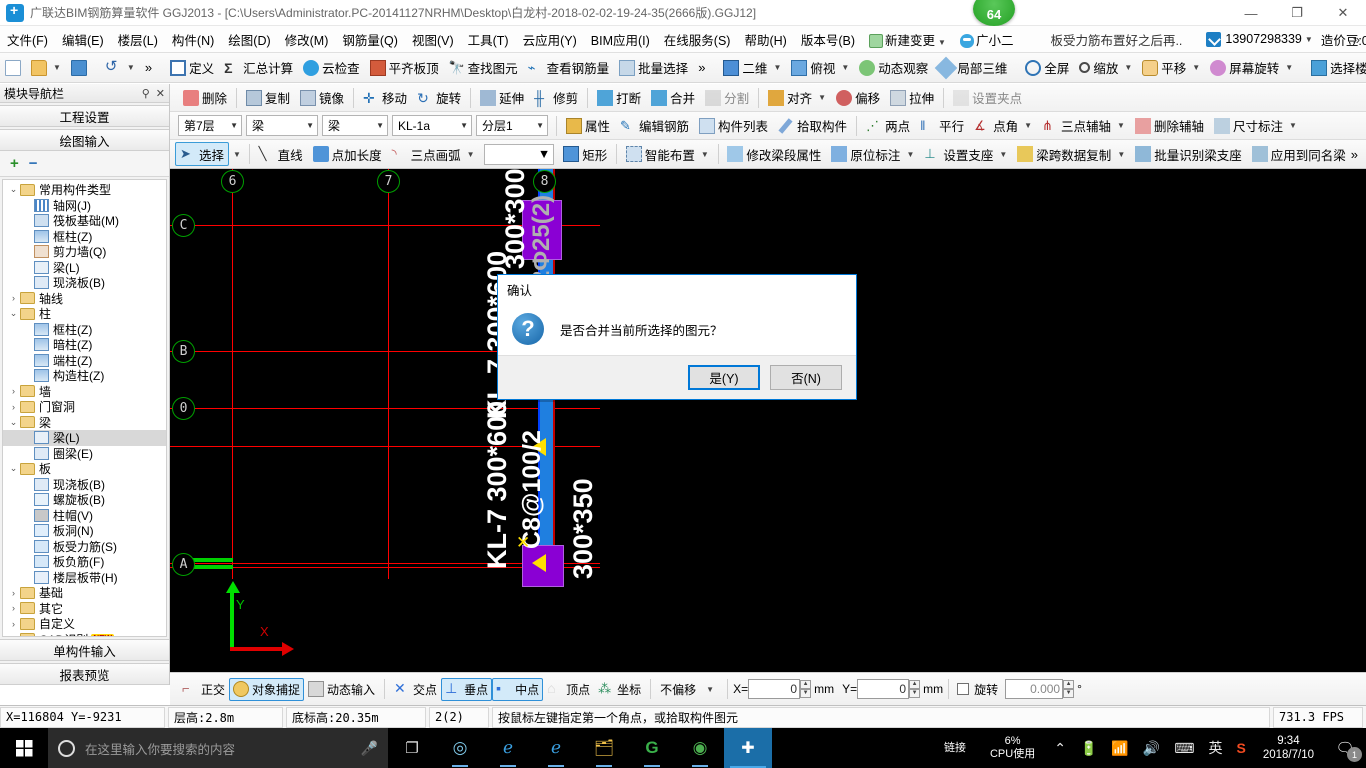  What do you see at coordinates (415, 689) in the screenshot?
I see `snap-intersection: ✕ 交点` at bounding box center [415, 689].